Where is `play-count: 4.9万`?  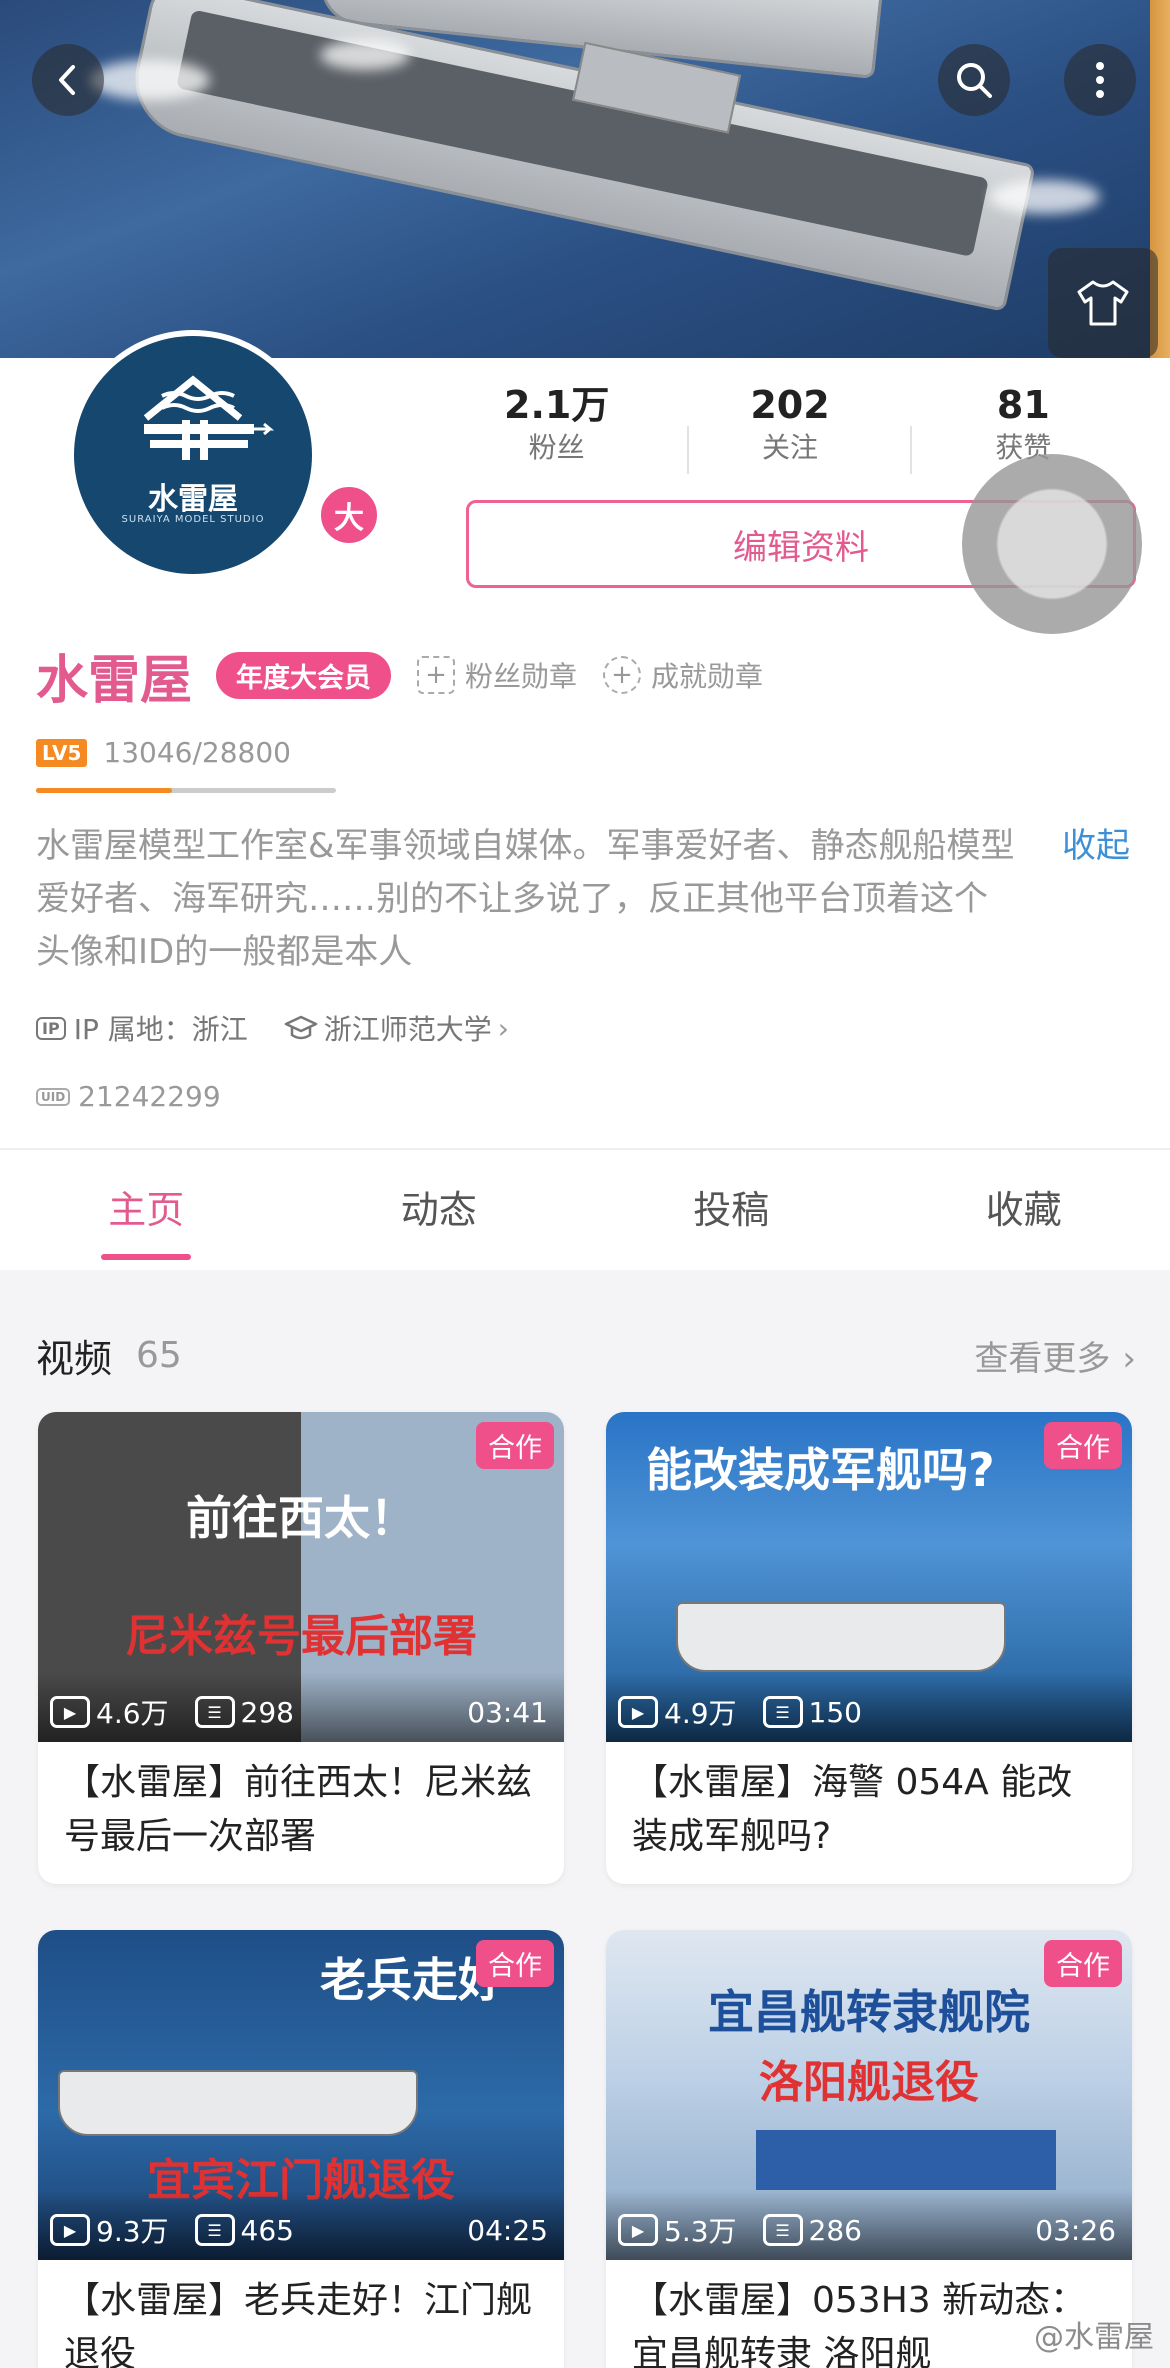 play-count: 4.9万 is located at coordinates (700, 1713).